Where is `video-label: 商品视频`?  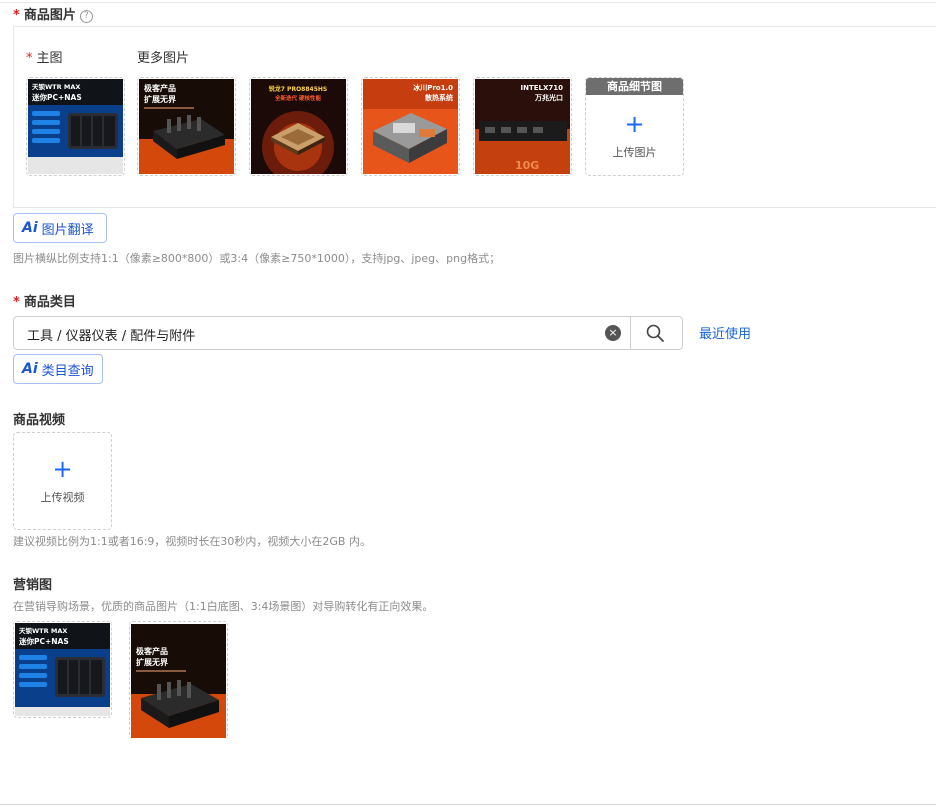
video-label: 商品视频 is located at coordinates (39, 420).